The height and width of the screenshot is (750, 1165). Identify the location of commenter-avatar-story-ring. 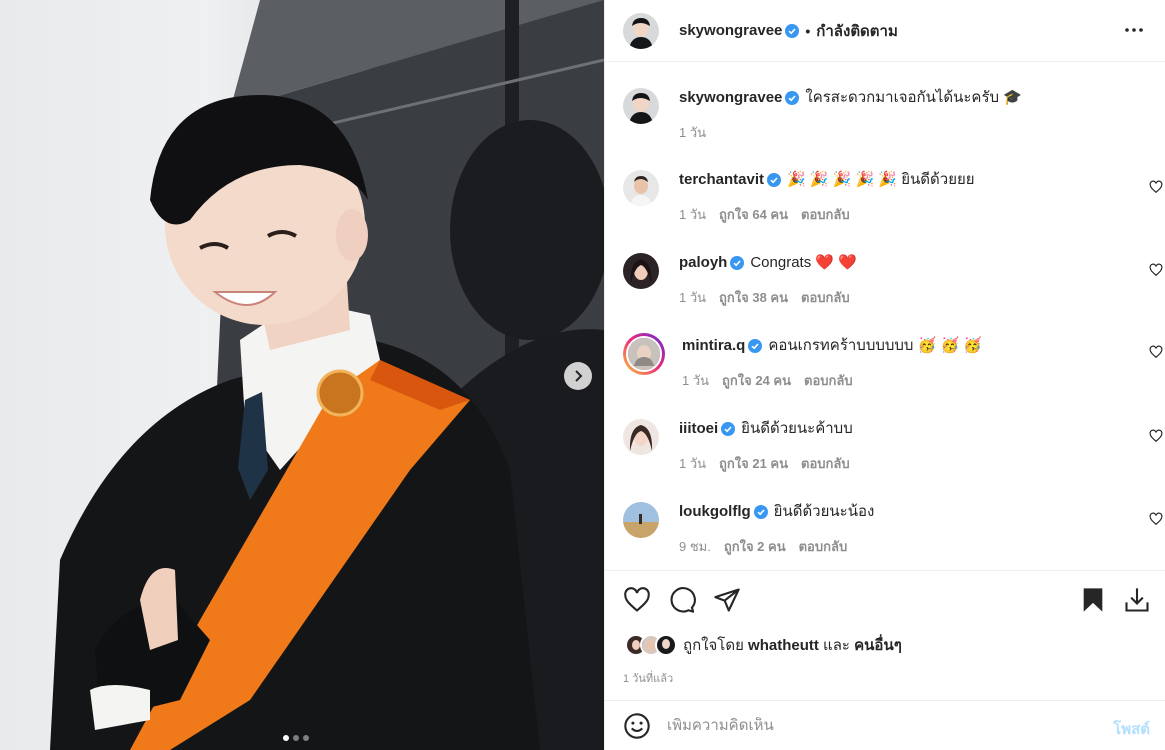
(644, 354).